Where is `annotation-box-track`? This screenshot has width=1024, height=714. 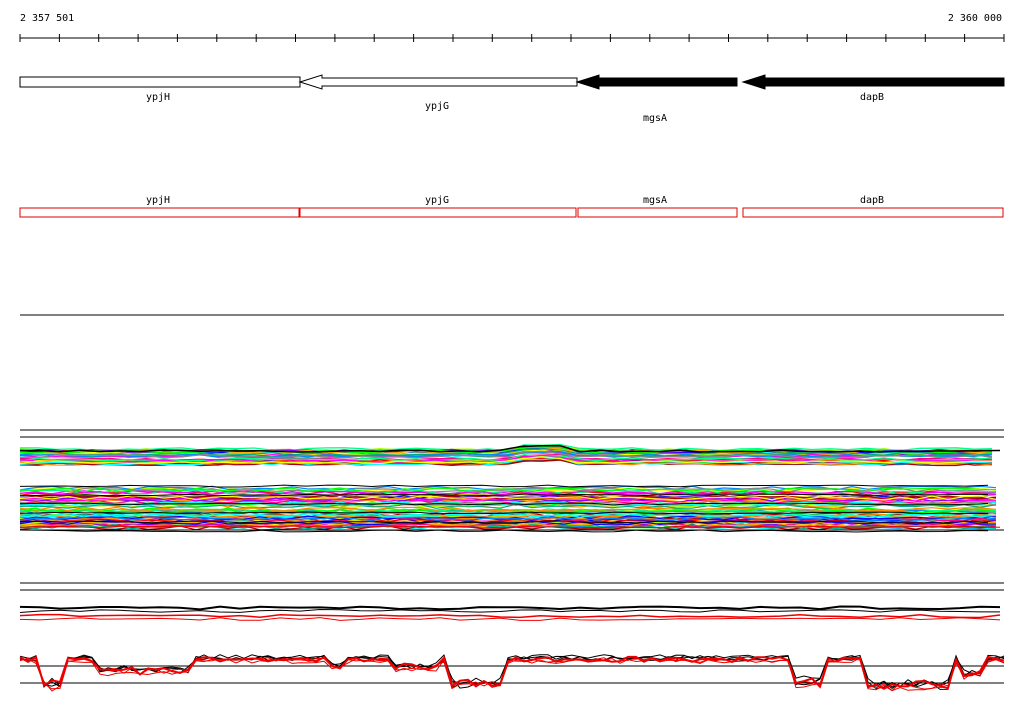 annotation-box-track is located at coordinates (511, 212).